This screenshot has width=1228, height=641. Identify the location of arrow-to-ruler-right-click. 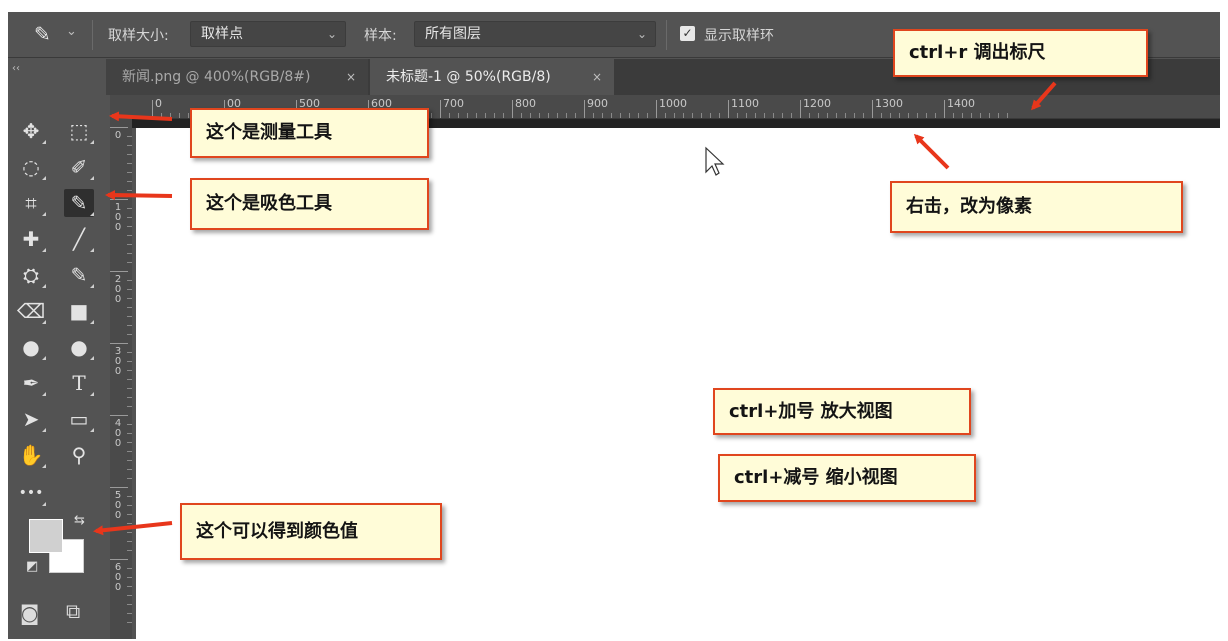
(931, 151).